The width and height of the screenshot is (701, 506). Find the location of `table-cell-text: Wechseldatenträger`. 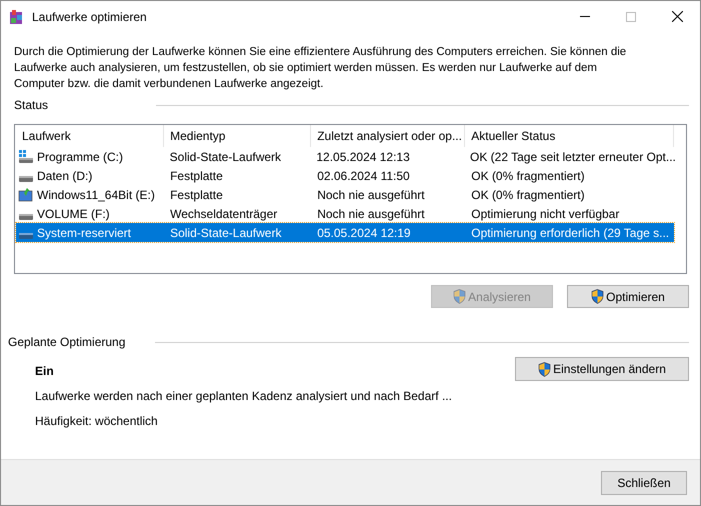

table-cell-text: Wechseldatenträger is located at coordinates (224, 214).